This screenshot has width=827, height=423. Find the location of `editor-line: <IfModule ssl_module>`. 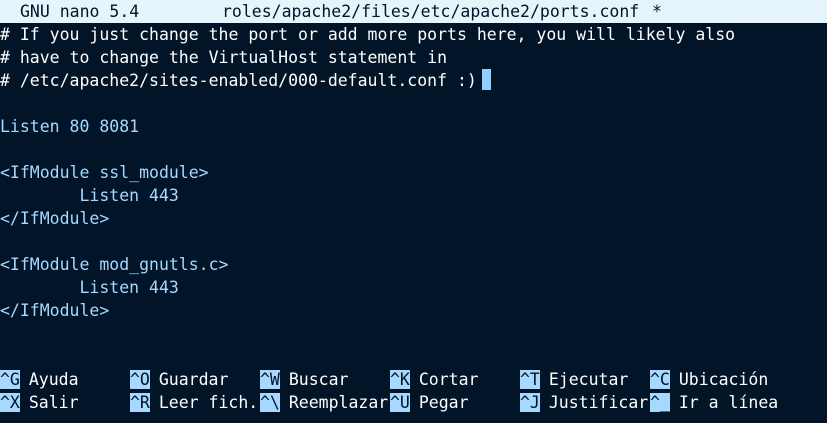

editor-line: <IfModule ssl_module> is located at coordinates (413, 172).